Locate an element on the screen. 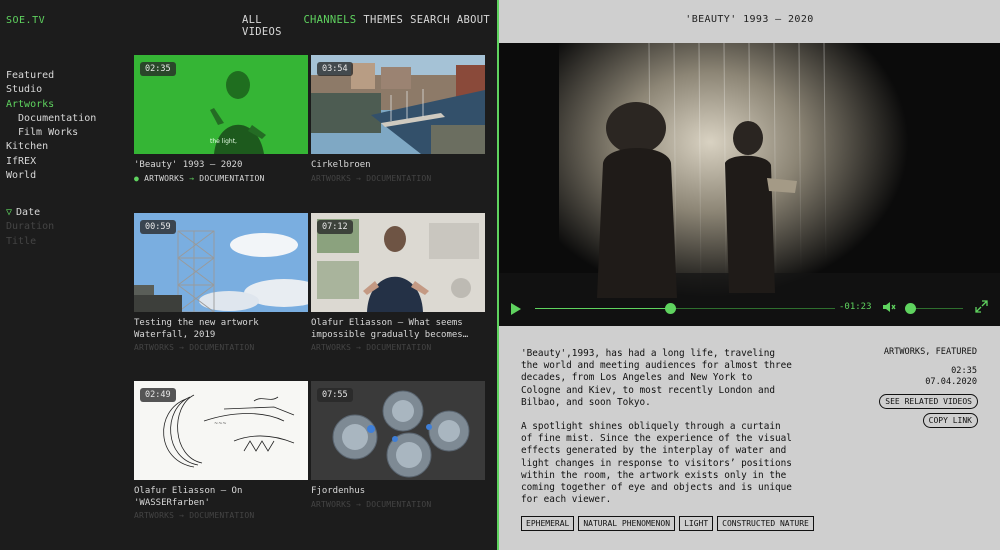 The width and height of the screenshot is (1000, 550). time-remaining: -01:23 is located at coordinates (855, 307).